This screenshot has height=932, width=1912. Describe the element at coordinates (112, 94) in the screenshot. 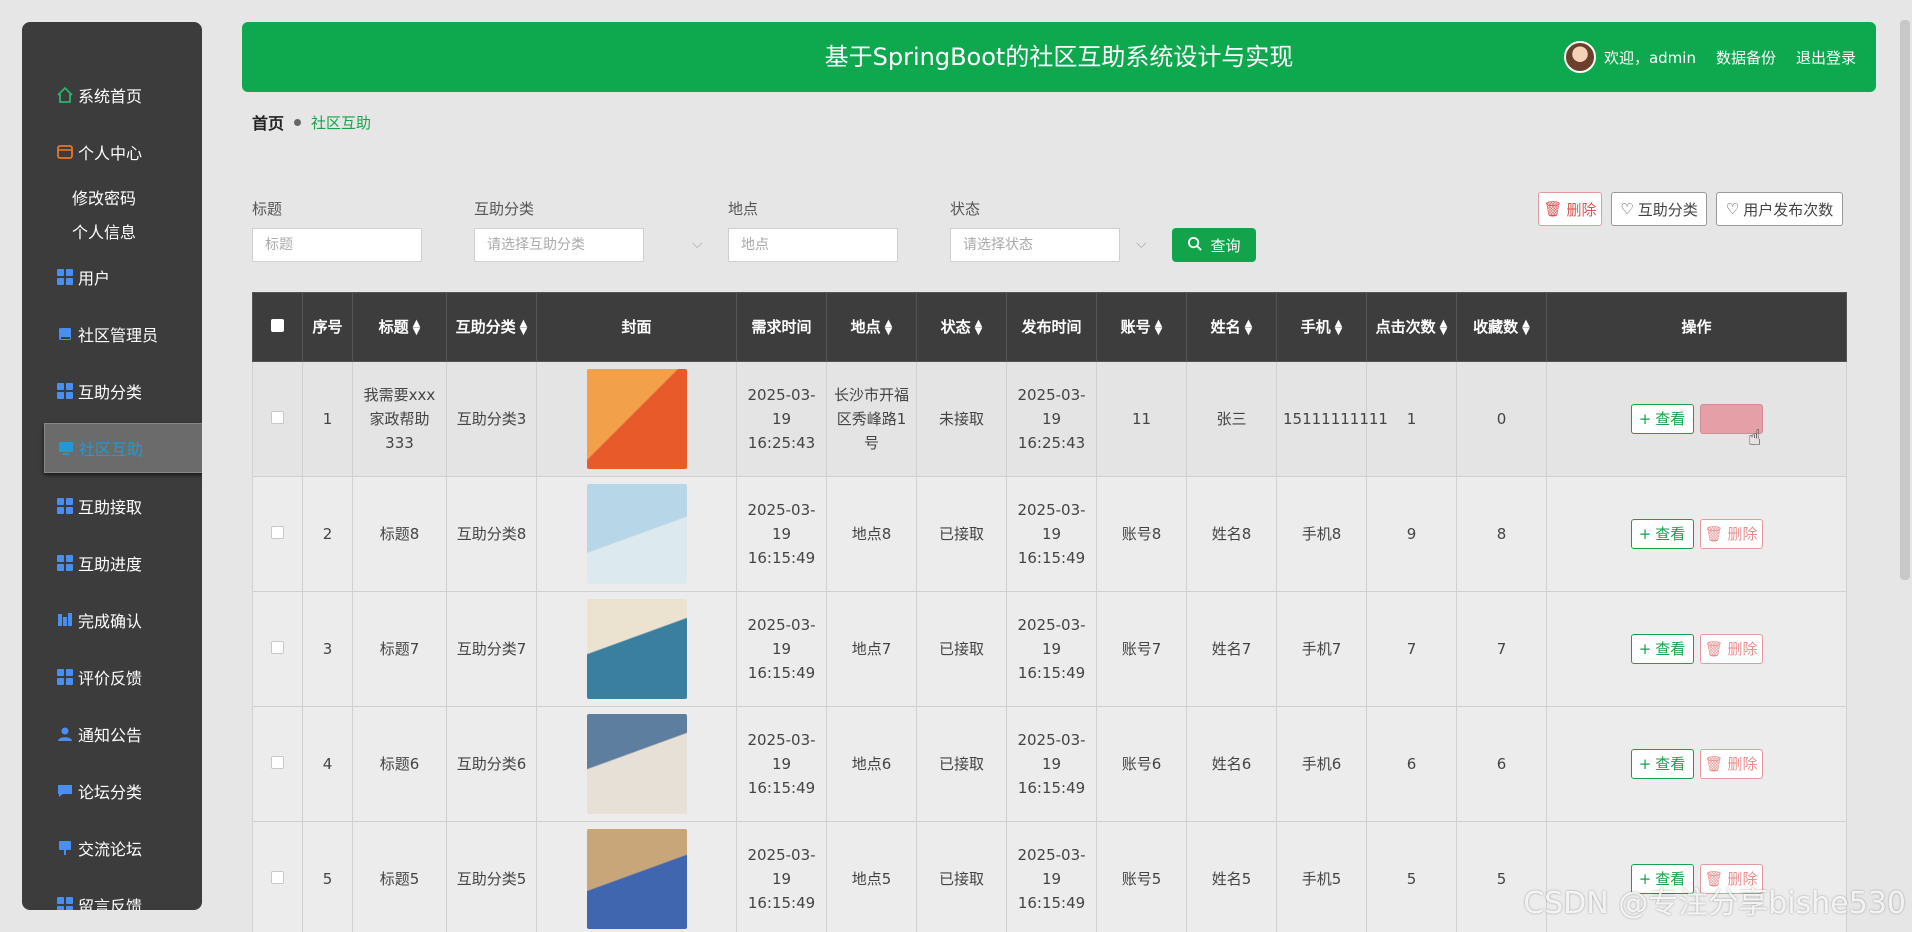

I see `sidebar-item-home: 系统首页` at that location.